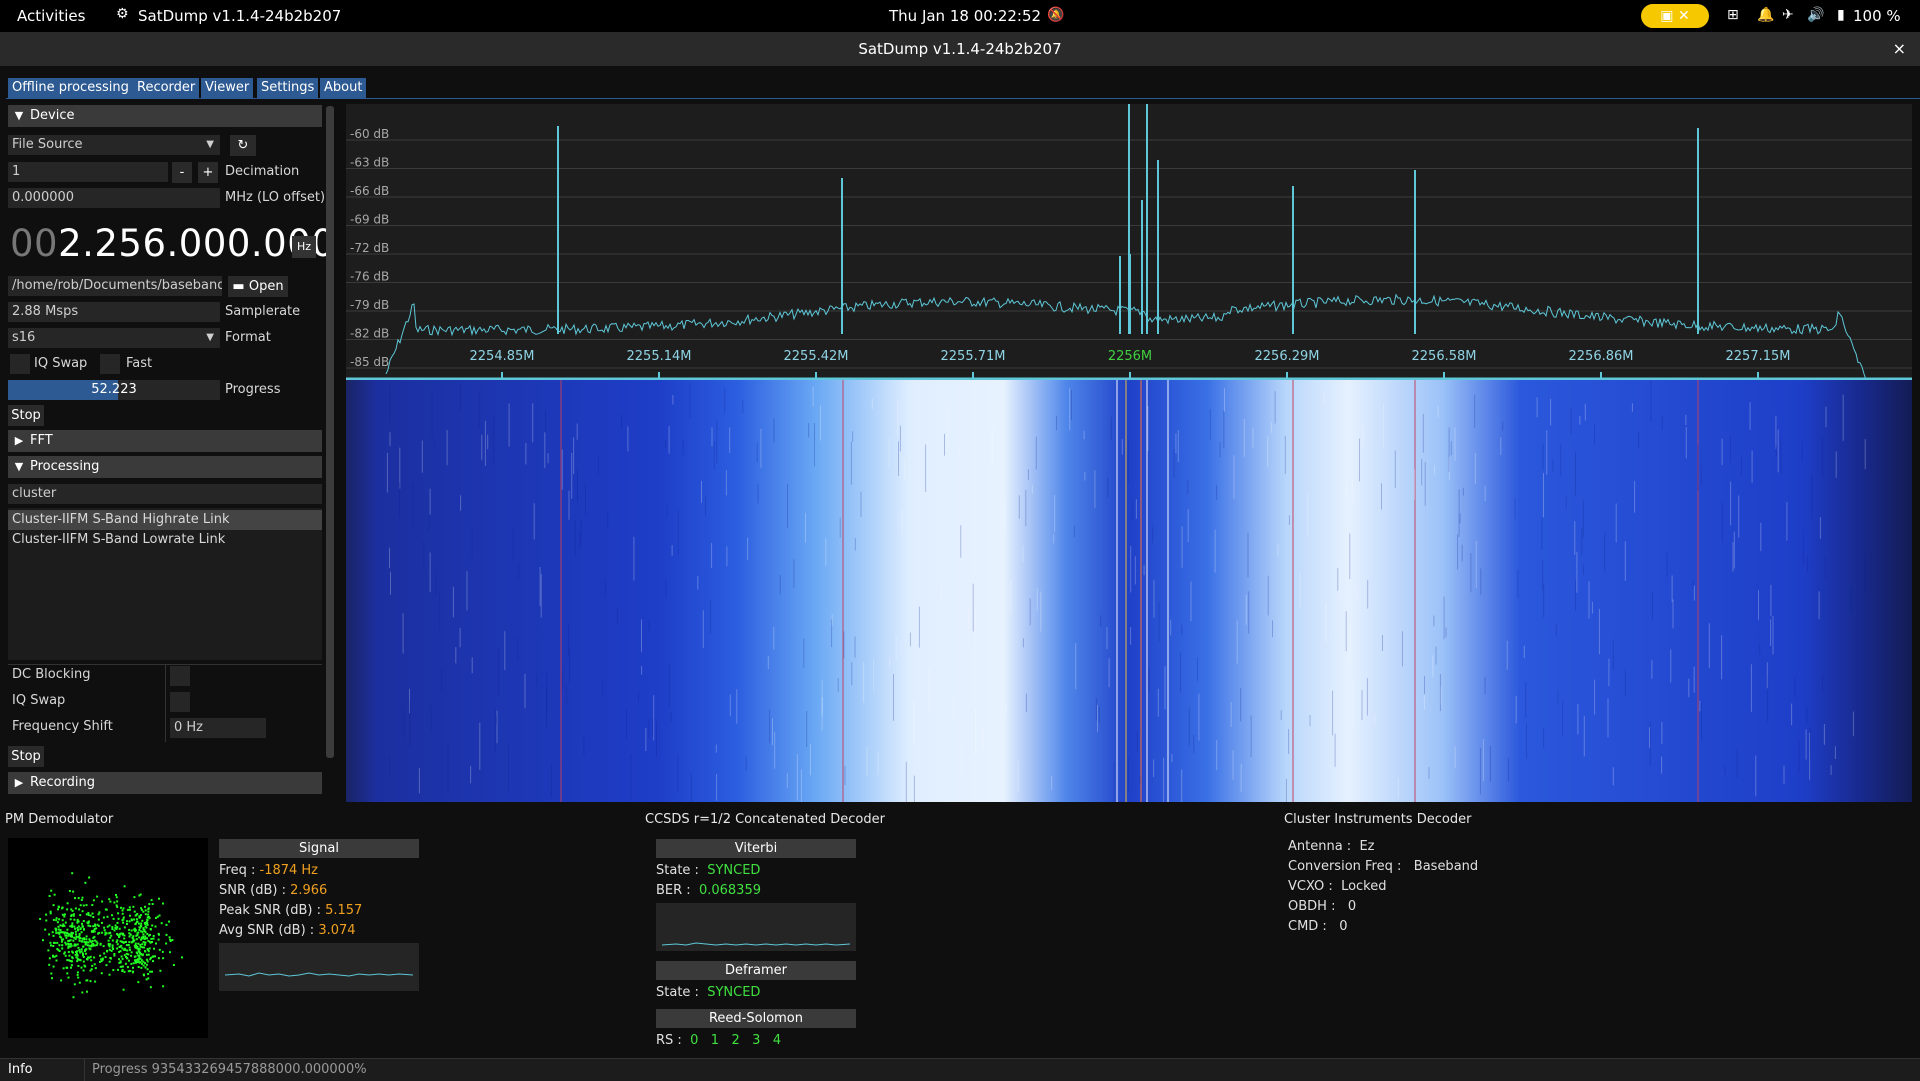 This screenshot has height=1081, width=1920. What do you see at coordinates (239, 16) in the screenshot?
I see `app-menu: SatDump v1.1.4-24b2b207` at bounding box center [239, 16].